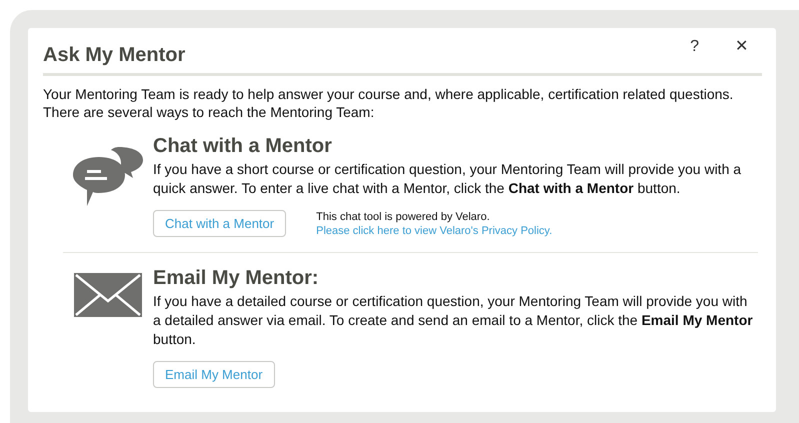 The height and width of the screenshot is (423, 799). I want to click on dialog-title: Ask My Mentor, so click(114, 55).